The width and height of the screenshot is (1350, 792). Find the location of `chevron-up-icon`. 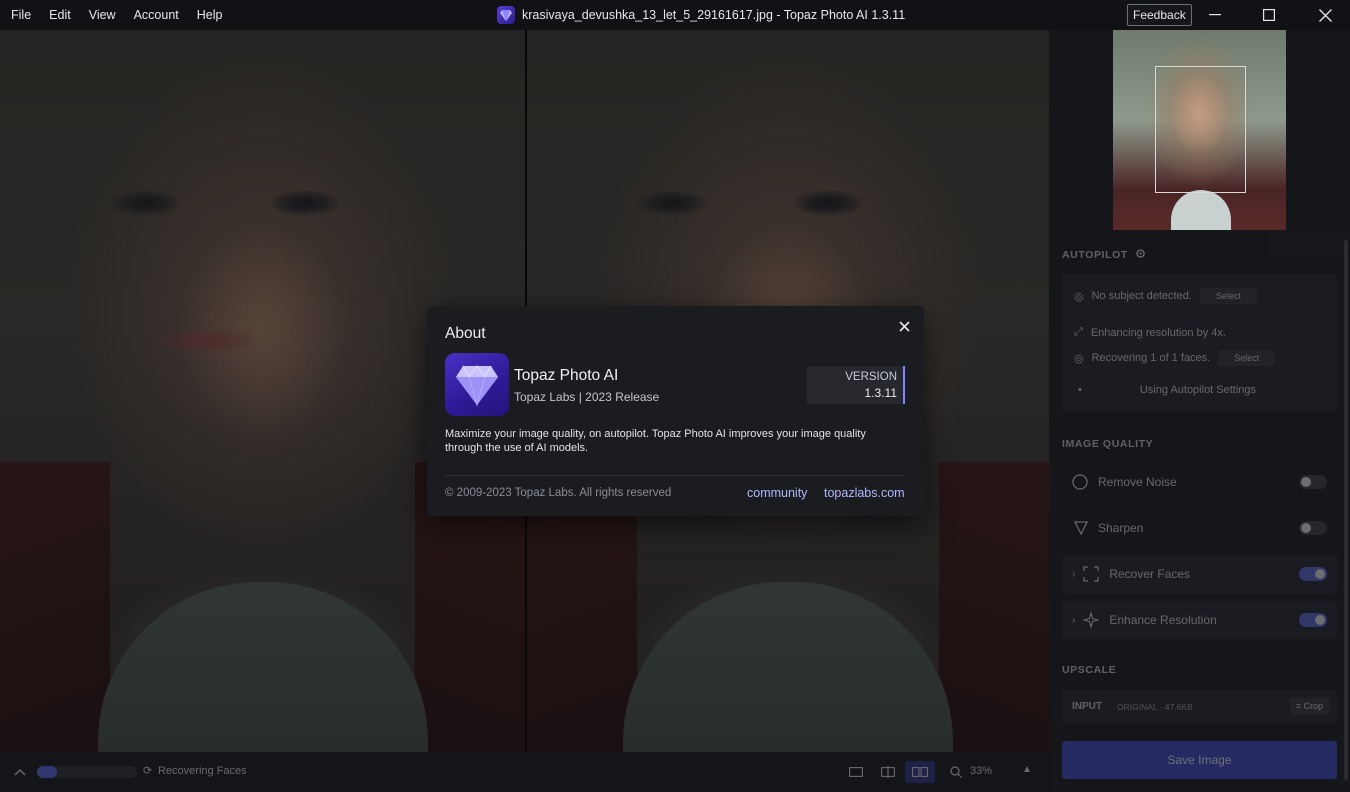

chevron-up-icon is located at coordinates (20, 772).